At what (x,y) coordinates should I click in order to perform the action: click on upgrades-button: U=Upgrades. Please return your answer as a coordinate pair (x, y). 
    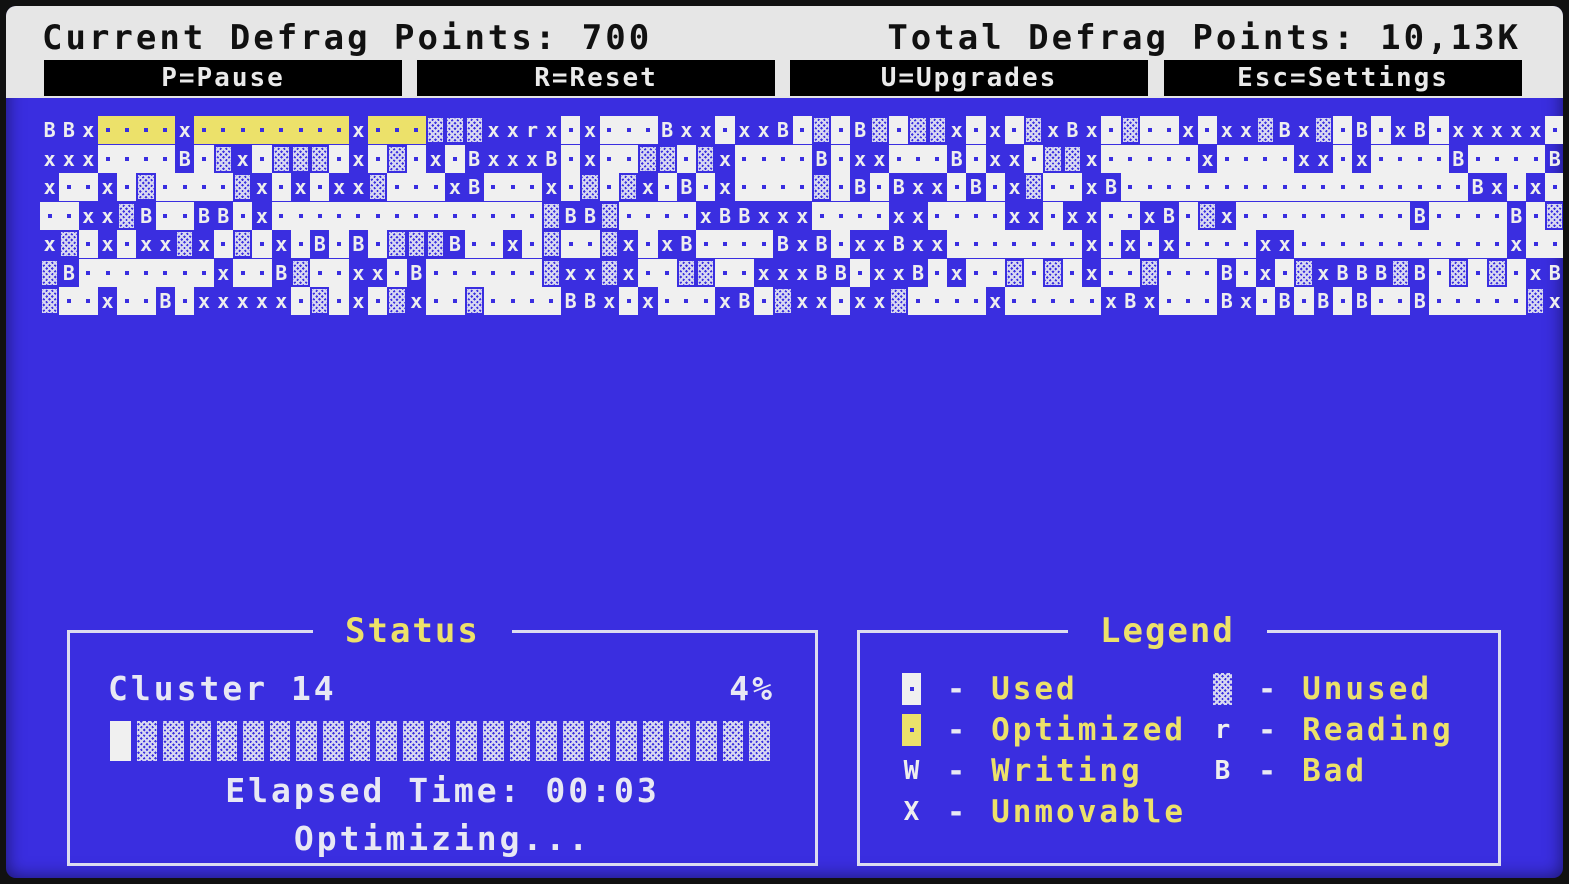
    Looking at the image, I should click on (969, 78).